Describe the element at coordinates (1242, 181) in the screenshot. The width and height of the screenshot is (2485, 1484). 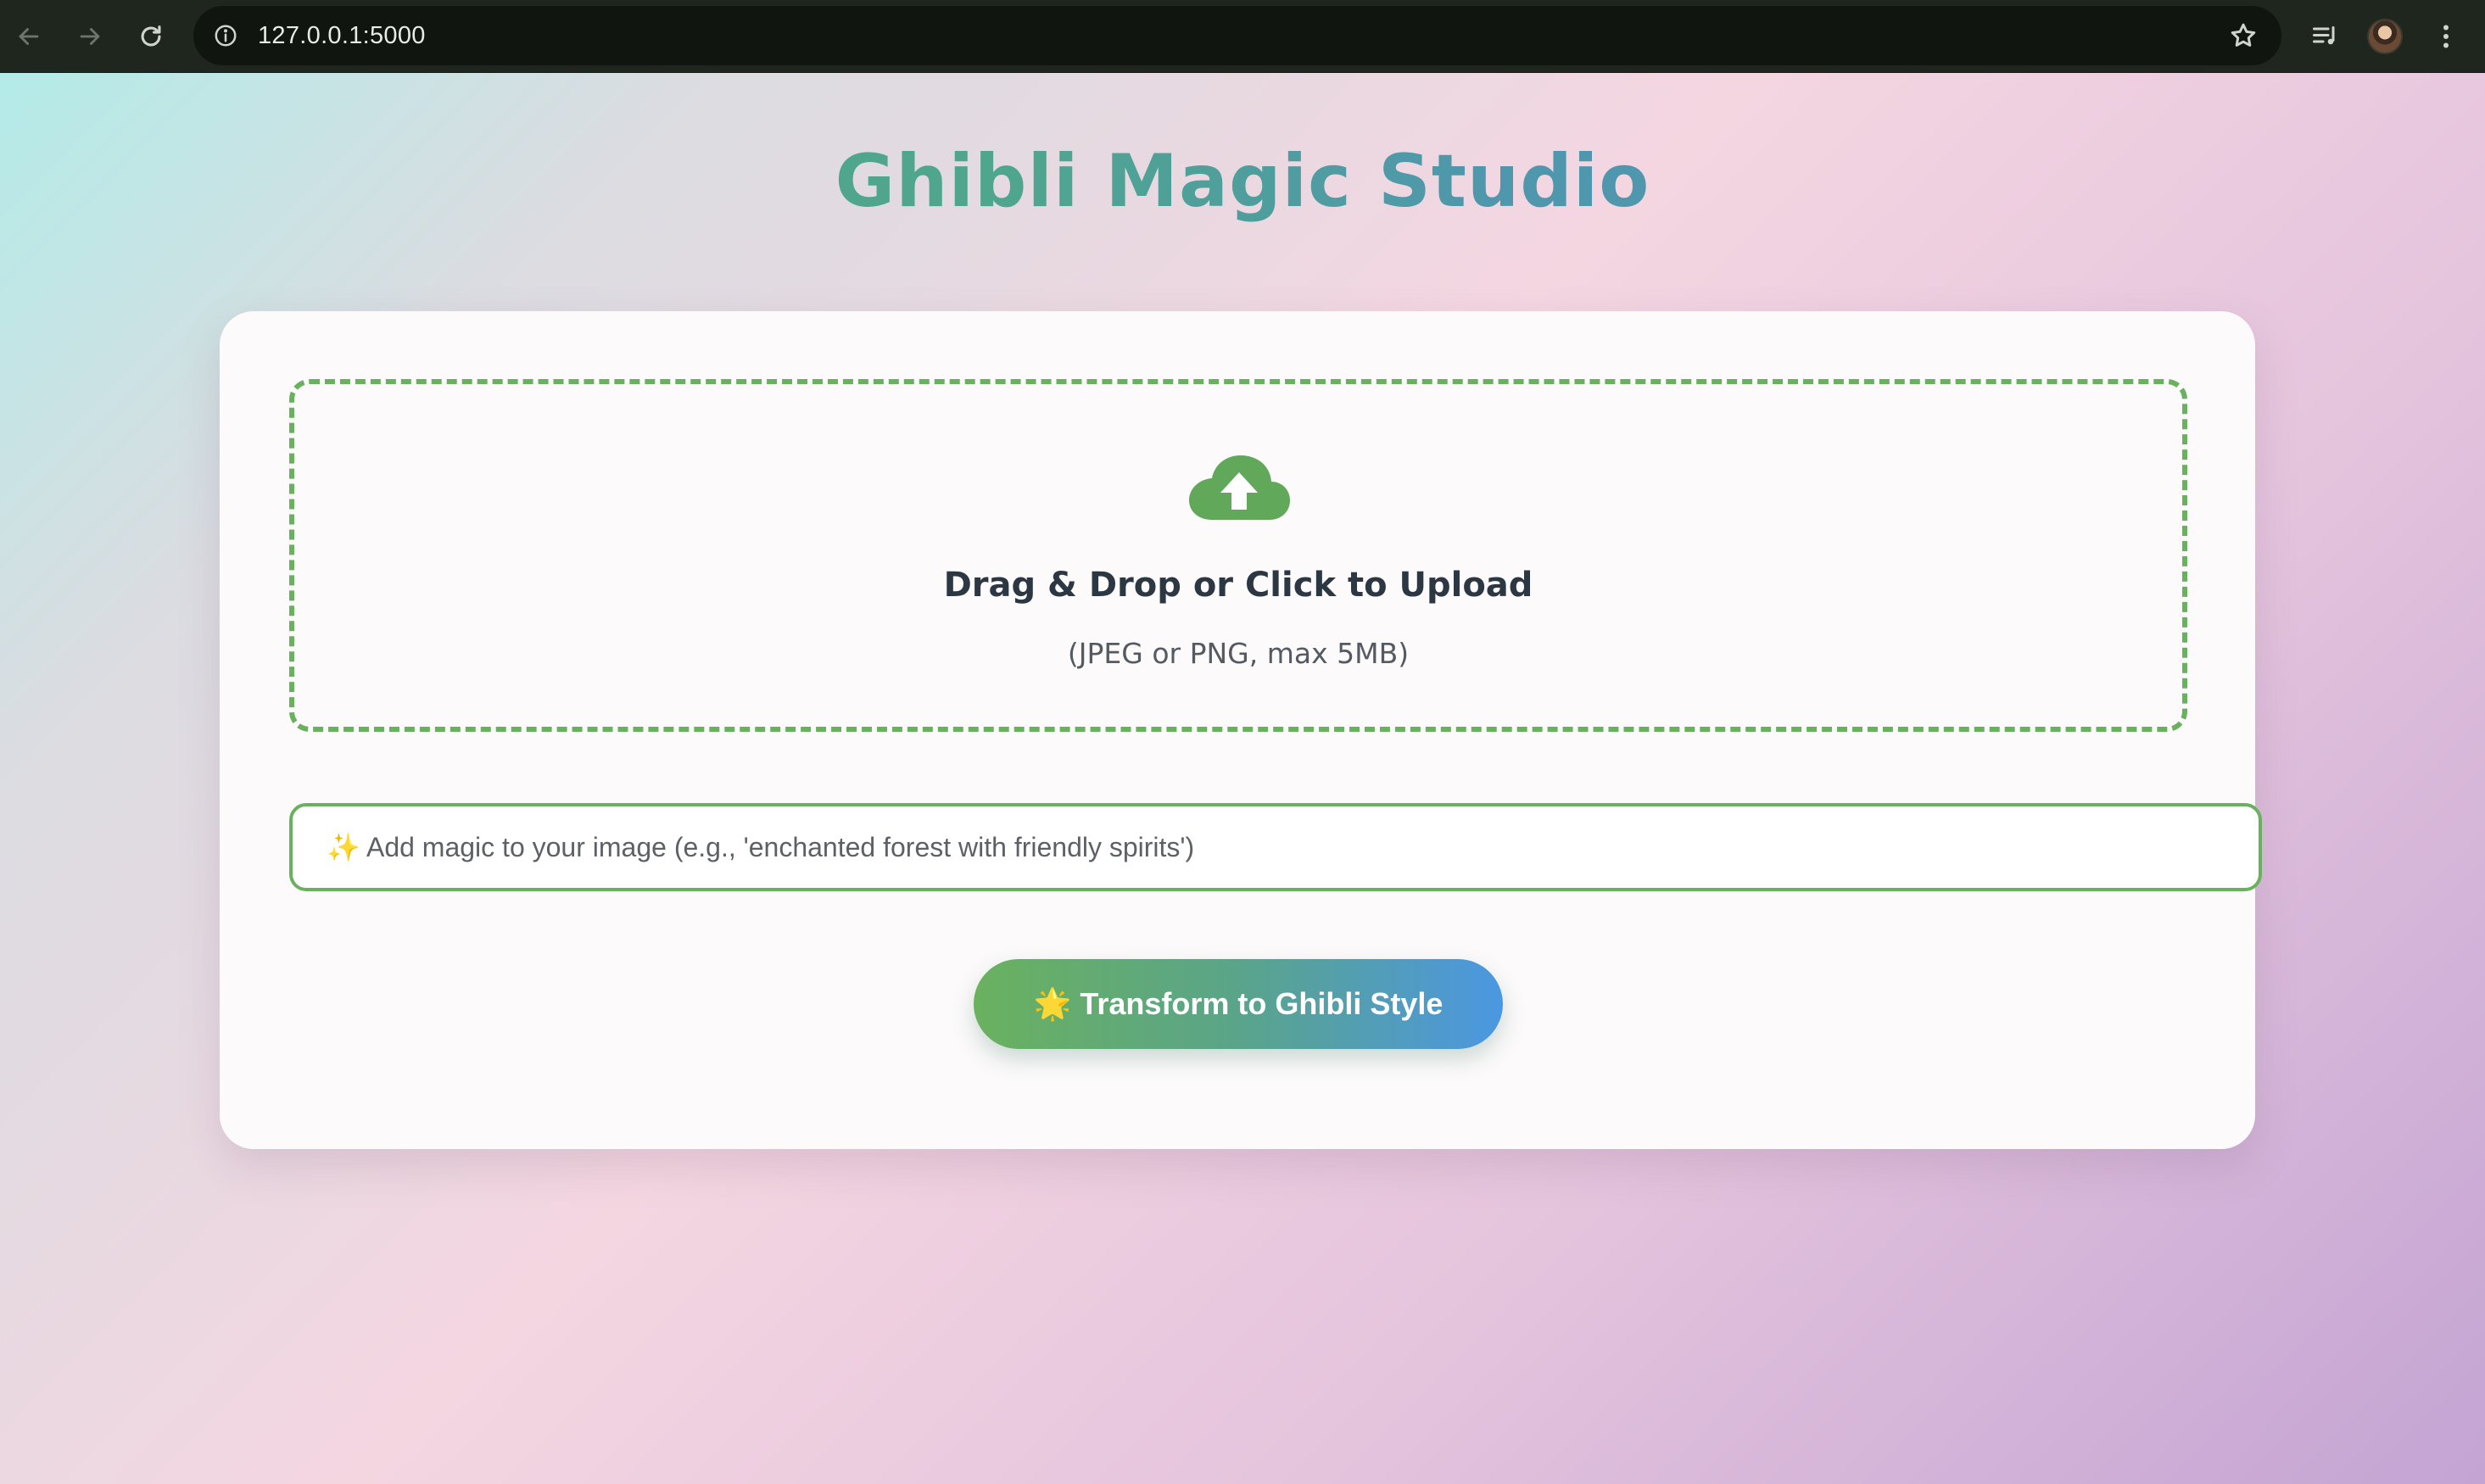
I see `page-title: Ghibli Magic Studio` at that location.